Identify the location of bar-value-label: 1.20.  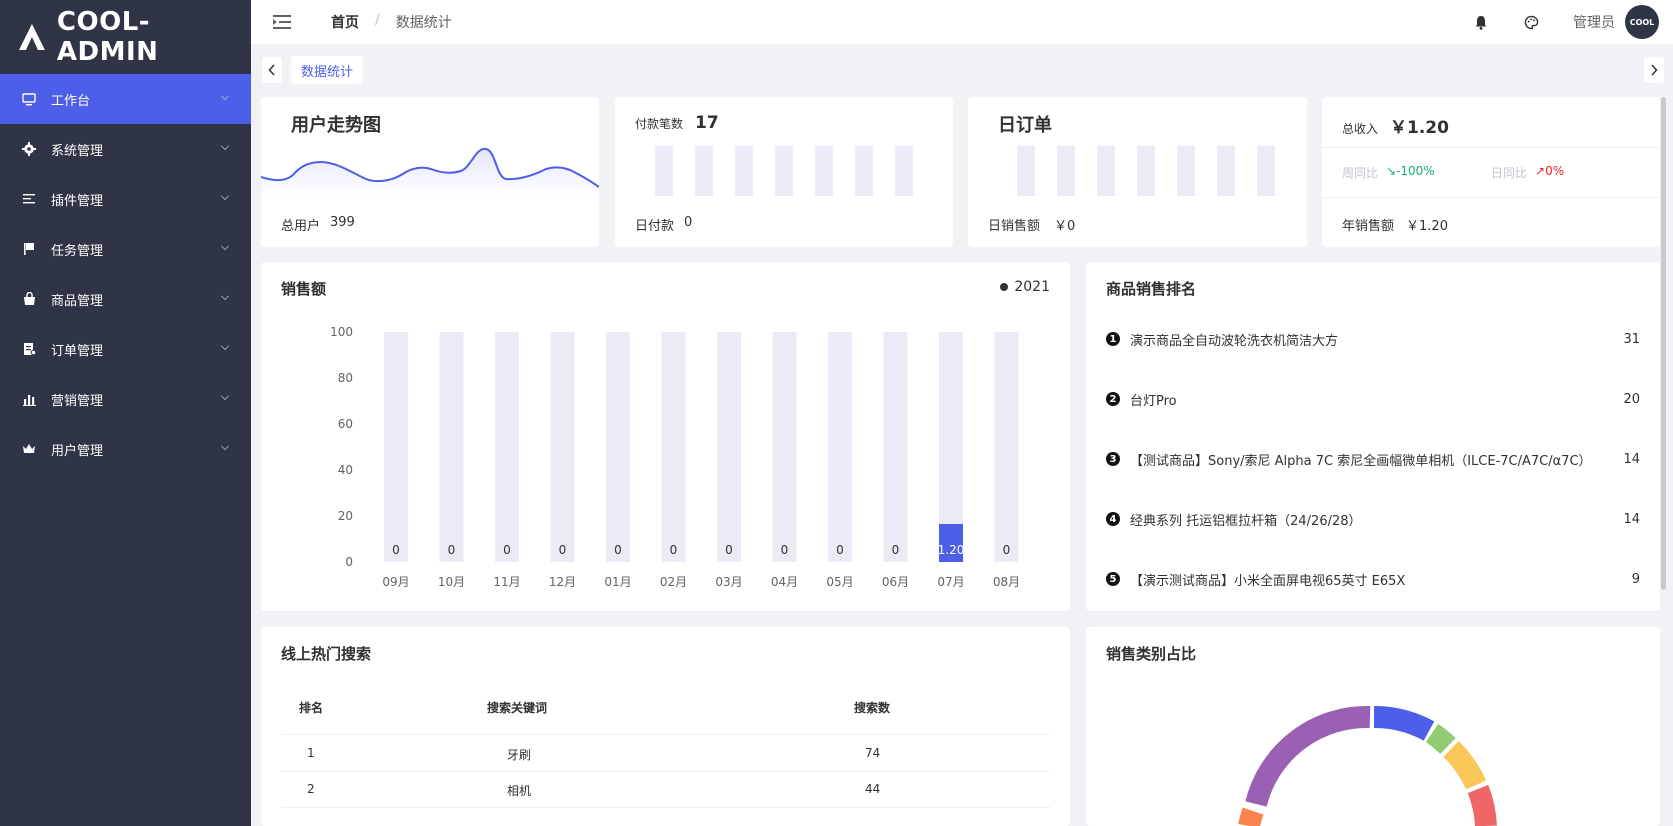
(951, 550).